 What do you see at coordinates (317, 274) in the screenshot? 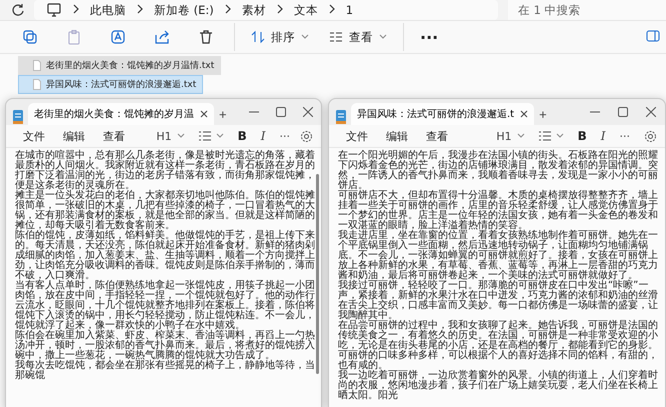
I see `scrollbar` at bounding box center [317, 274].